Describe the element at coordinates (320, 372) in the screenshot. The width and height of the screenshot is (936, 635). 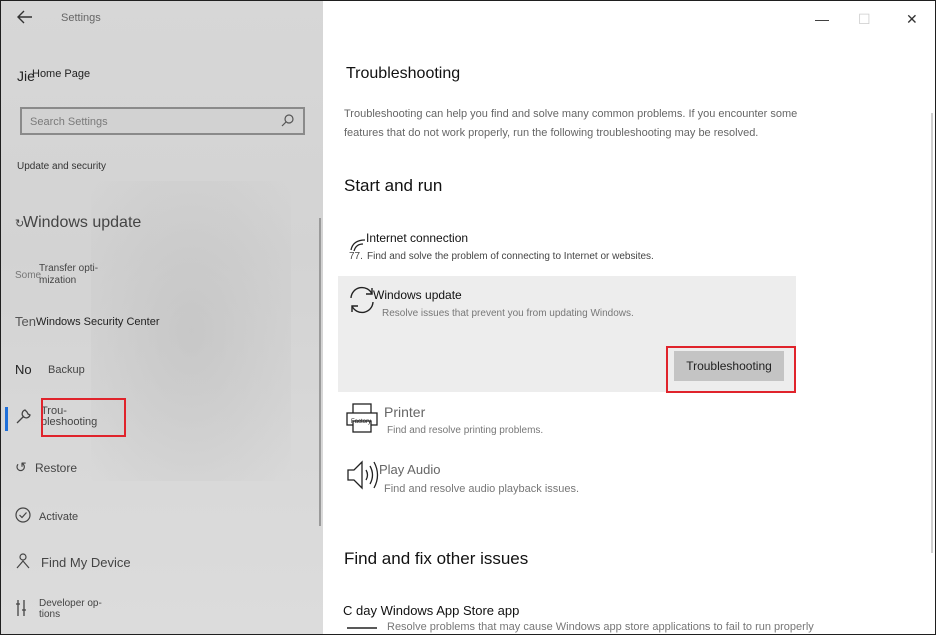
I see `sidebar-scrollbar` at that location.